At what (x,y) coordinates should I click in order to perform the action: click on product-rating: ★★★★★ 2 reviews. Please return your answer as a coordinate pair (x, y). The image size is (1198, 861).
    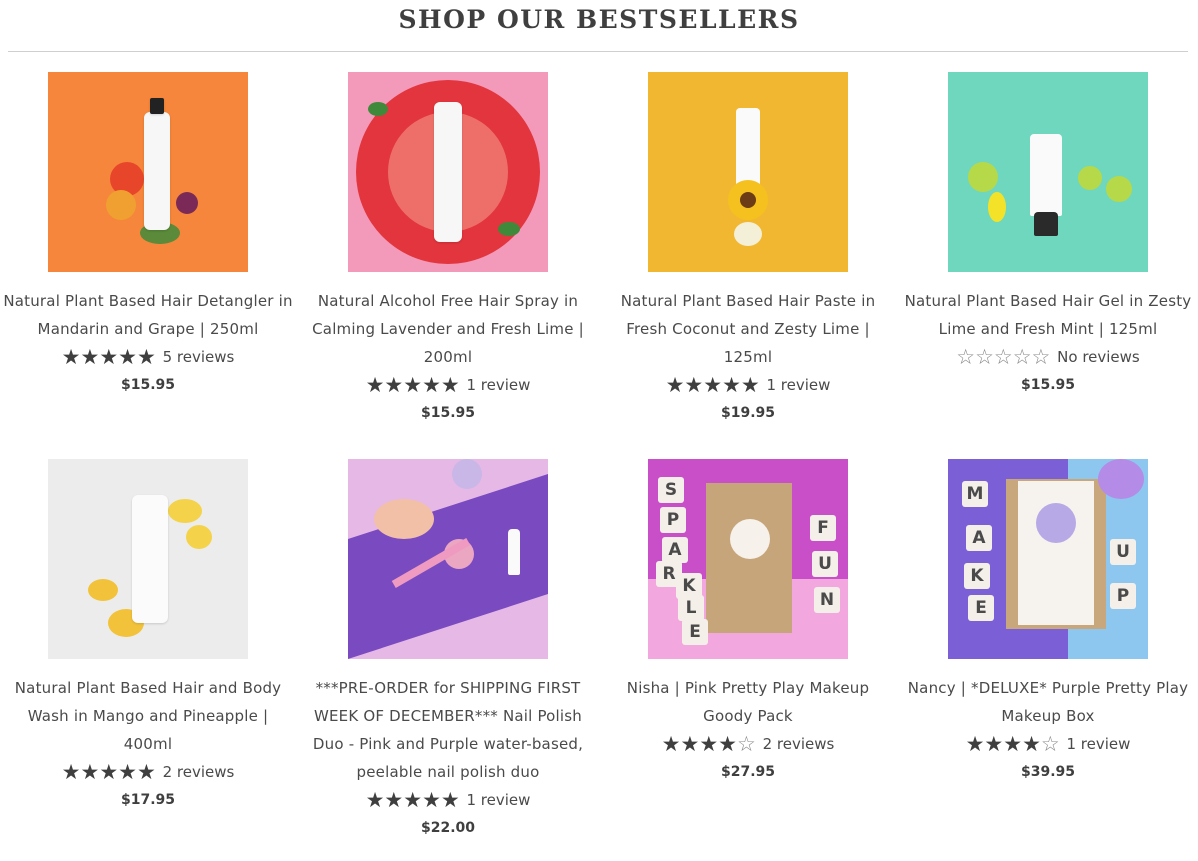
    Looking at the image, I should click on (149, 772).